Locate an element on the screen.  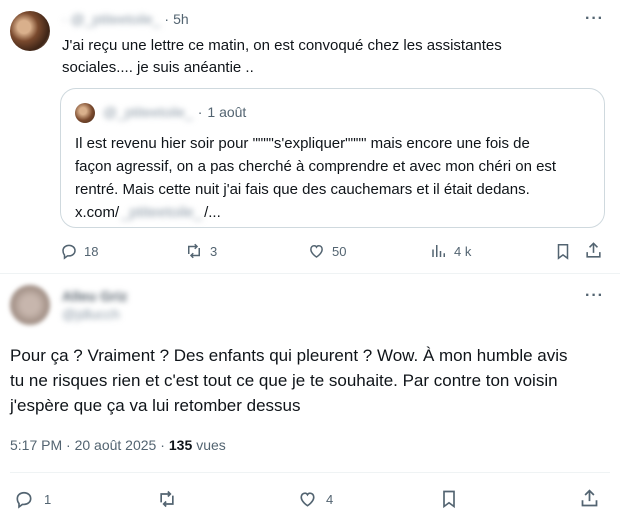
reply-text-line: j'espère que ça va lui retomber dessus is located at coordinates (155, 405).